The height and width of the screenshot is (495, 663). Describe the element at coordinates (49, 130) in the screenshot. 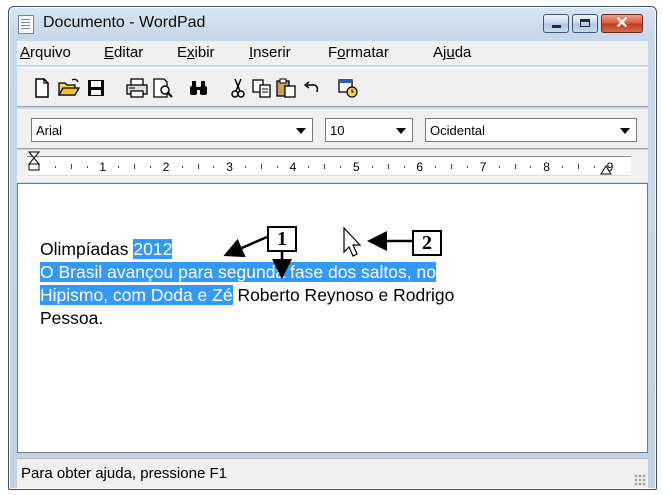

I see `font-select-value: Arial` at that location.